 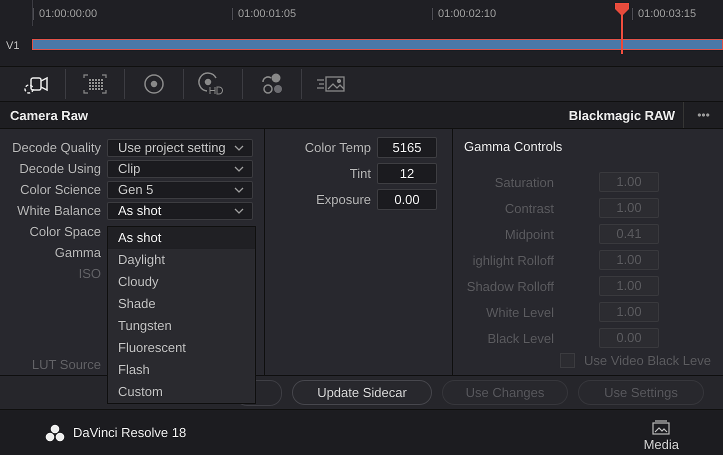 I want to click on timecode: 01:00:00:00, so click(x=65, y=14).